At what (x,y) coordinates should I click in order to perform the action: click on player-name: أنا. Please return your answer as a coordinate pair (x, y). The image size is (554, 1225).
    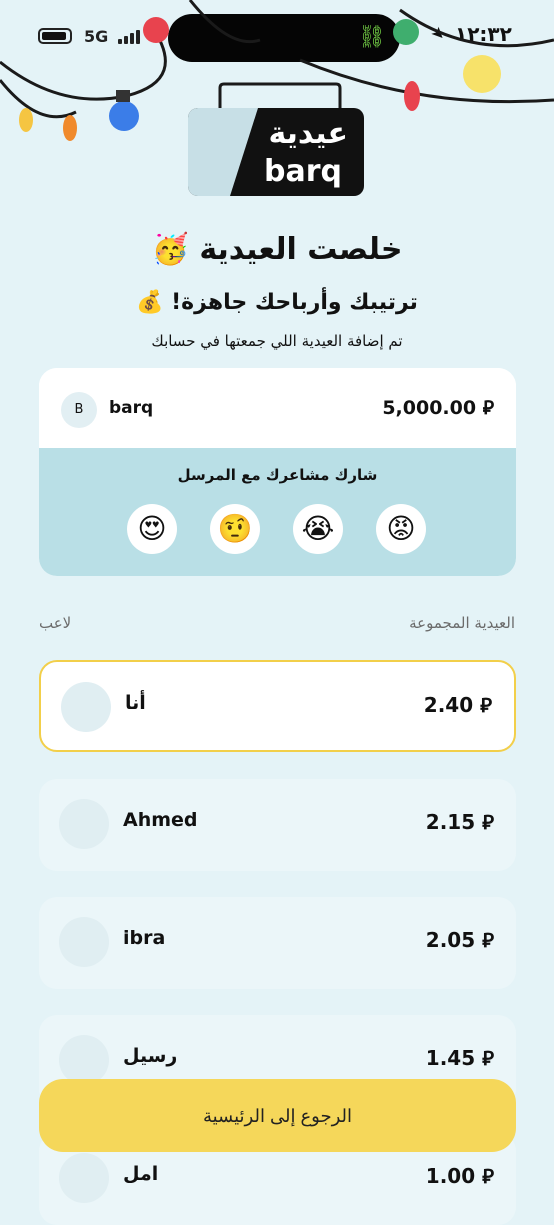
    Looking at the image, I should click on (135, 703).